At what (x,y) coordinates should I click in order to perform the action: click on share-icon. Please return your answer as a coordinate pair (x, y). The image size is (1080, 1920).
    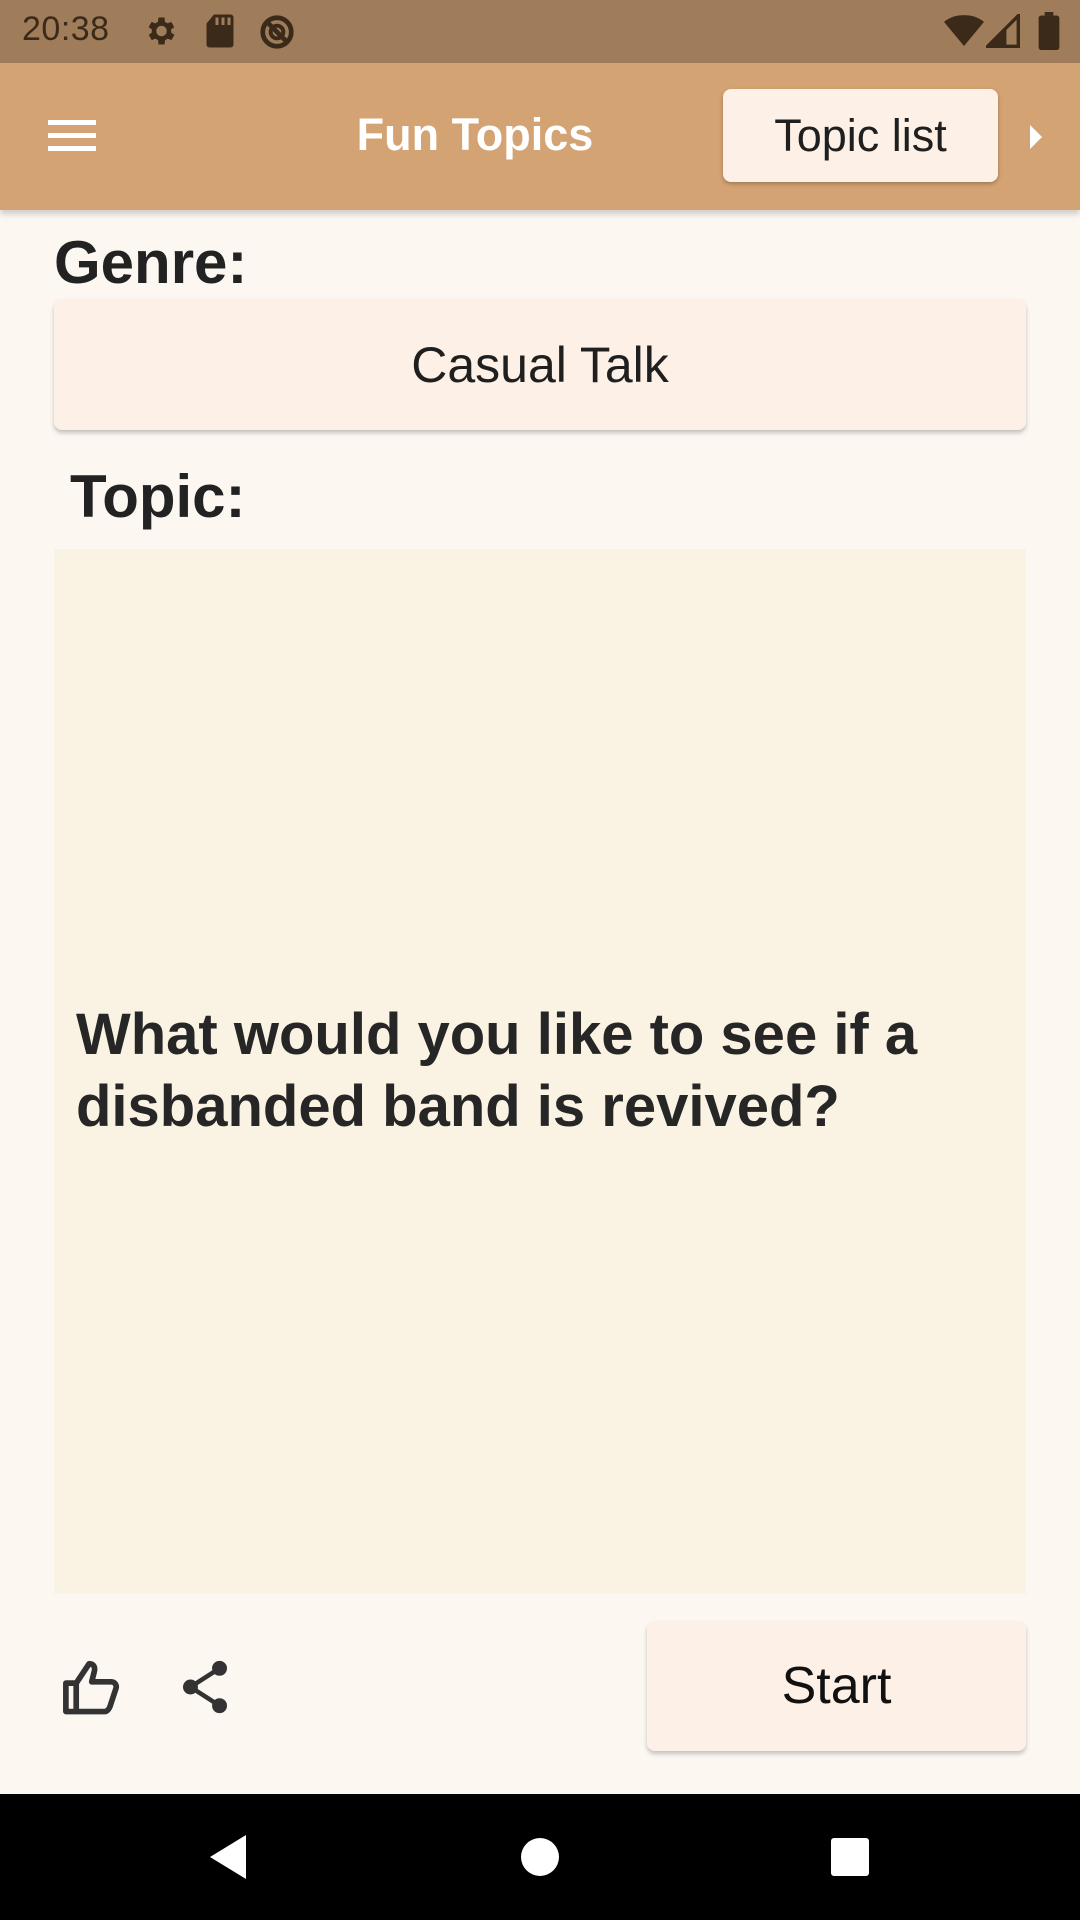
    Looking at the image, I should click on (205, 1687).